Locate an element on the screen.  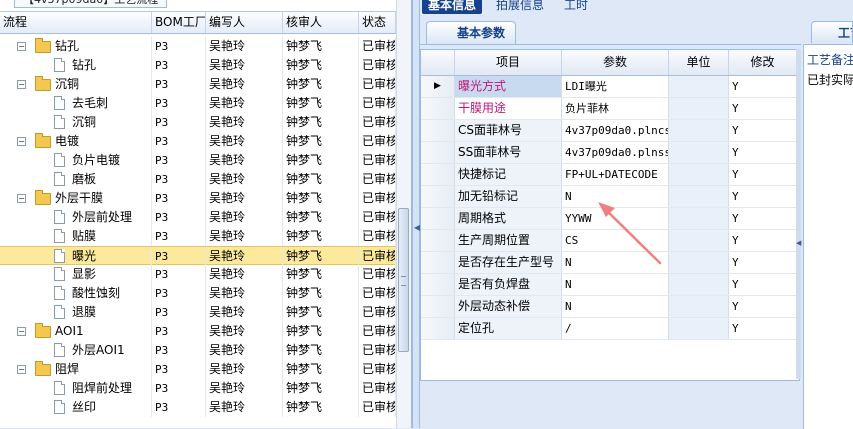
tree-node: 酸性蚀刻 is located at coordinates (76, 293).